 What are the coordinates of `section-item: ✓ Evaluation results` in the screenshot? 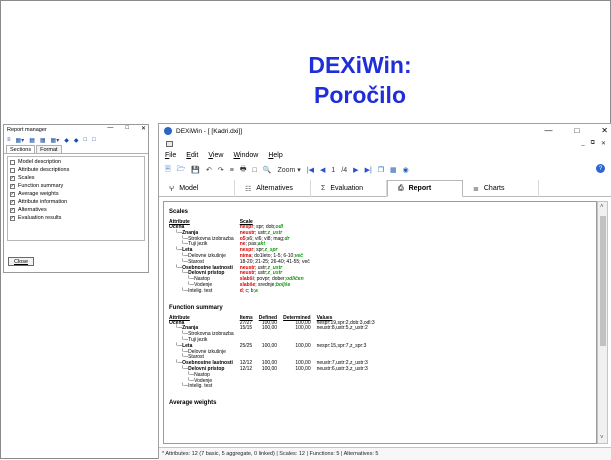 It's located at (76, 218).